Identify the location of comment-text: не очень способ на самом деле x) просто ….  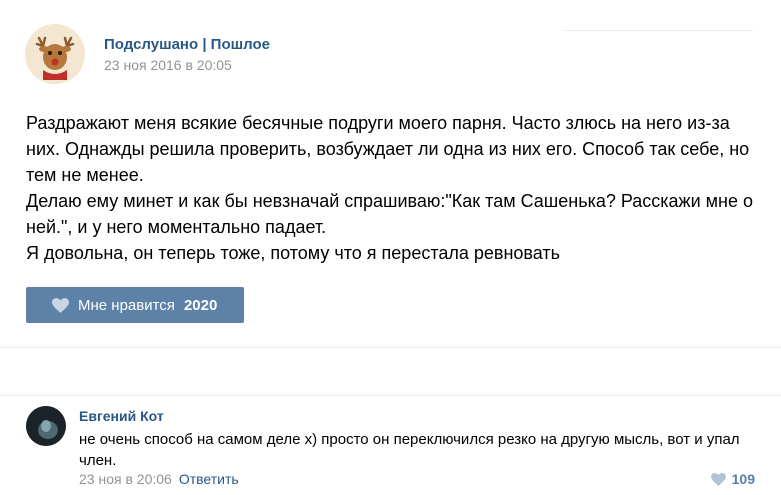
(409, 450).